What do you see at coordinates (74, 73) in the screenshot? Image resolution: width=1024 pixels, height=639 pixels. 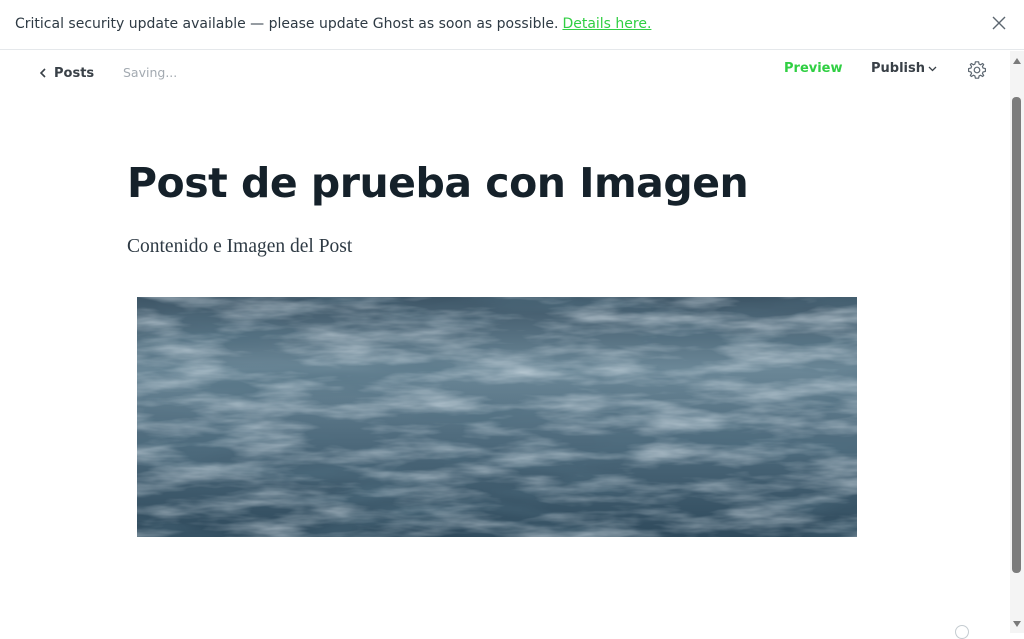 I see `back-label: Posts` at bounding box center [74, 73].